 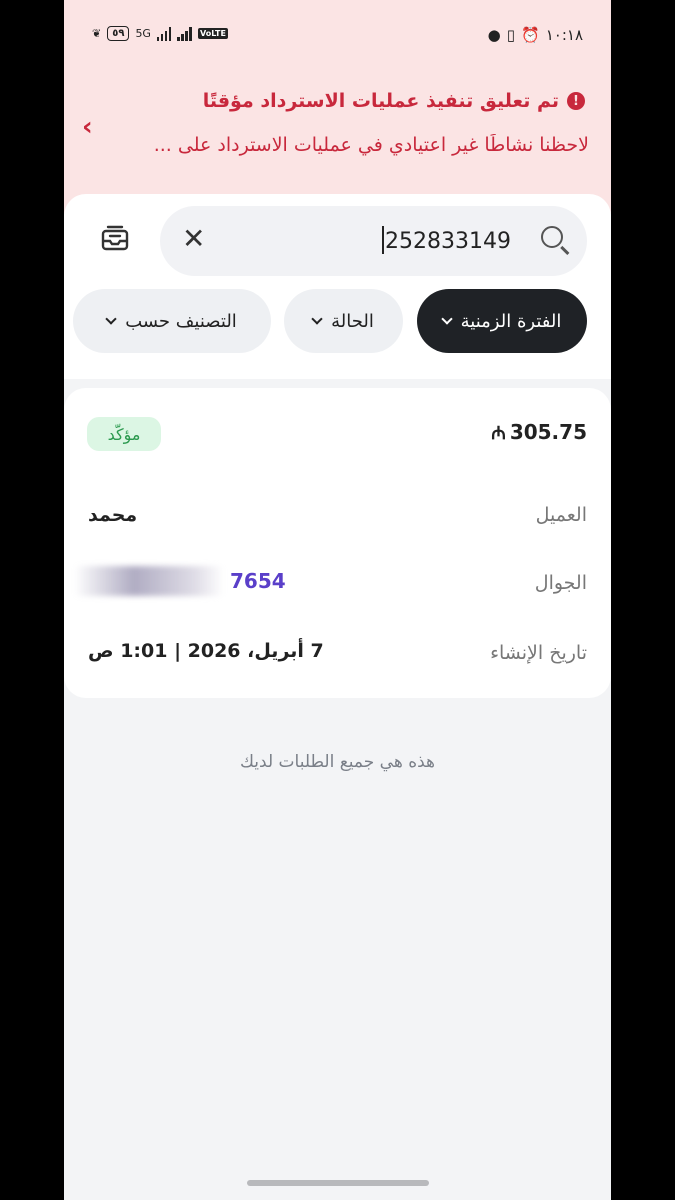 I want to click on all-orders-note: هذه هي جميع الطلبات لديك, so click(x=337, y=762).